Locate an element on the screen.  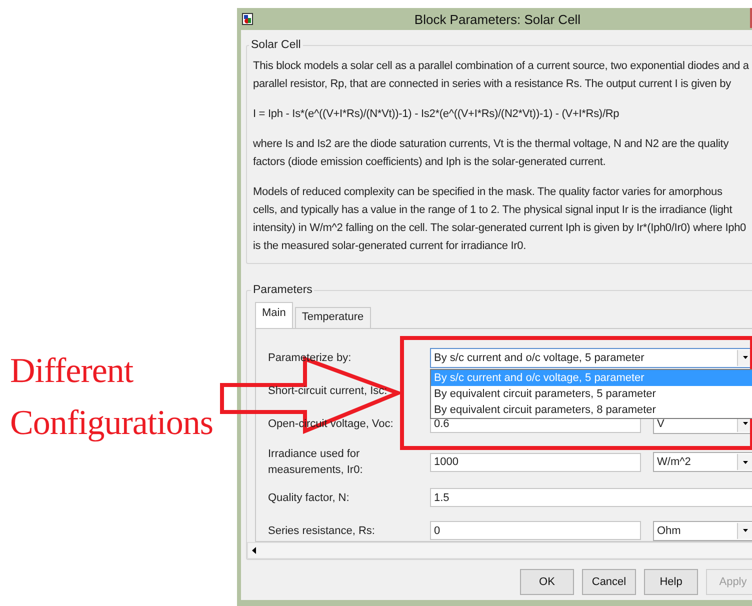
description-text: where Is and Is2 are the diode saturation currents, Vt is the thermal voltage, N and N2 are the quality factors (diode emission coefficients) and Iph is the solar-generated current. is located at coordinates (491, 153).